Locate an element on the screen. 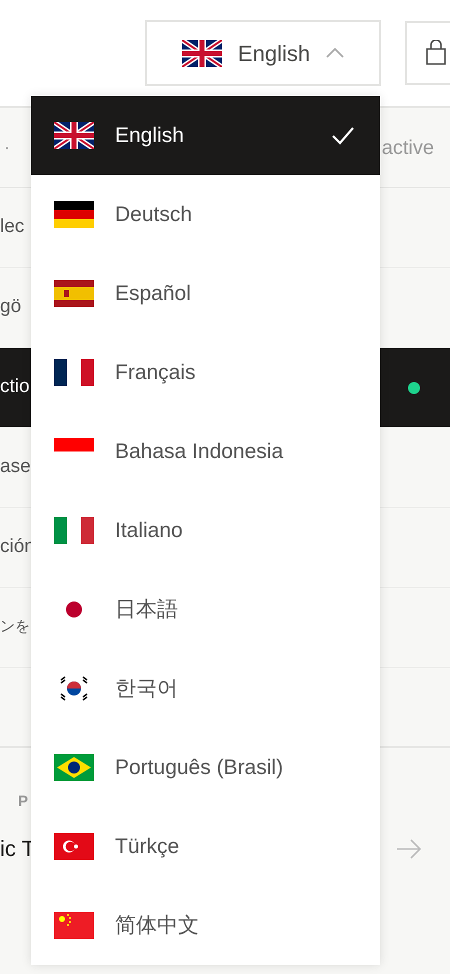 The image size is (450, 974). language-selector: English is located at coordinates (263, 53).